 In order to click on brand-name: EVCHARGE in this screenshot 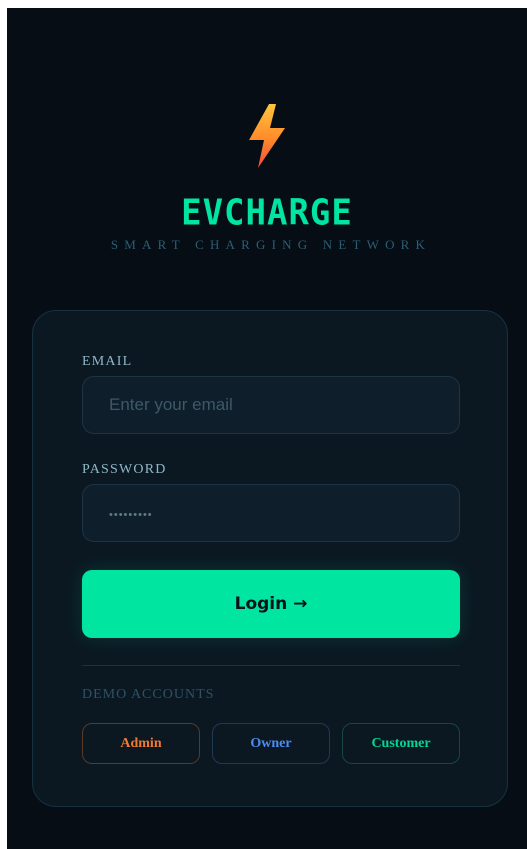, I will do `click(267, 213)`.